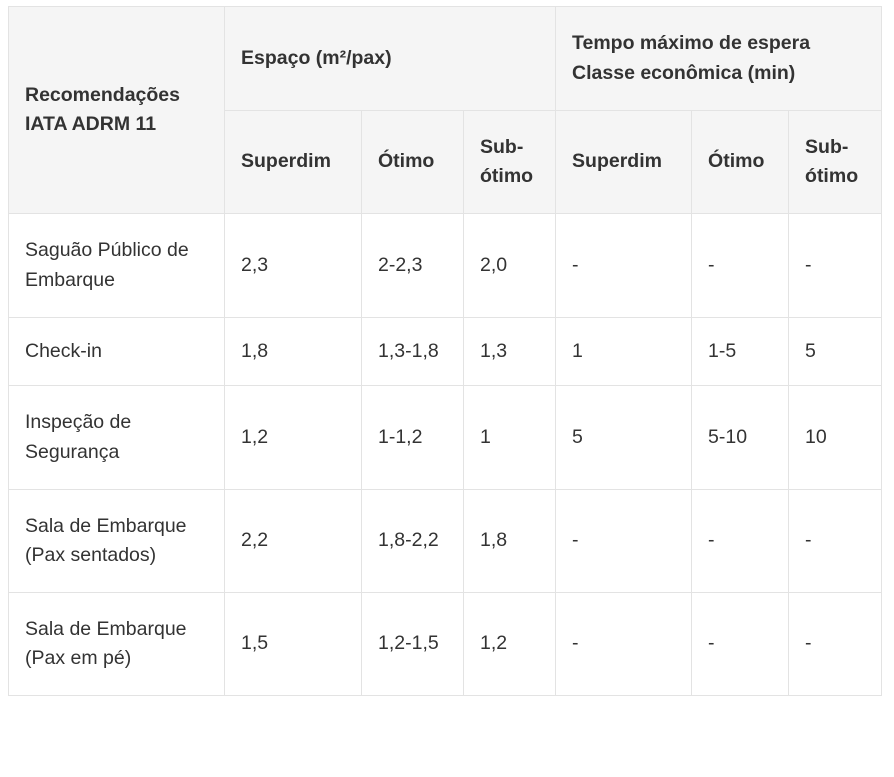  Describe the element at coordinates (624, 437) in the screenshot. I see `cell-wait-superdim: 5` at that location.